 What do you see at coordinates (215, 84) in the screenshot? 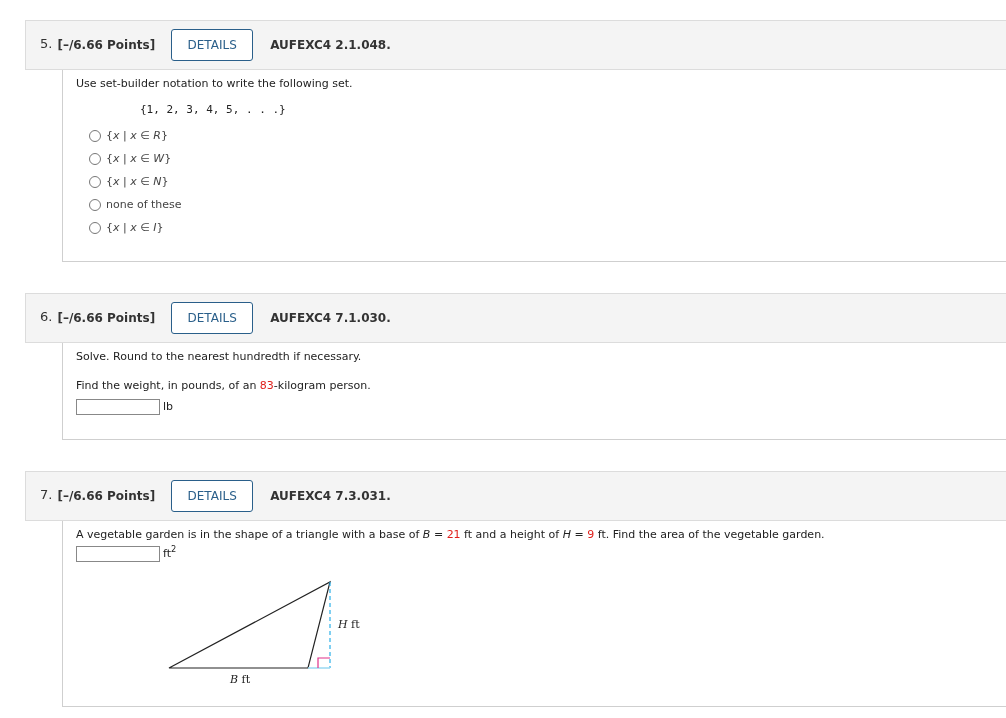
I see `question-text: Use set-builder notation to write the following set.` at bounding box center [215, 84].